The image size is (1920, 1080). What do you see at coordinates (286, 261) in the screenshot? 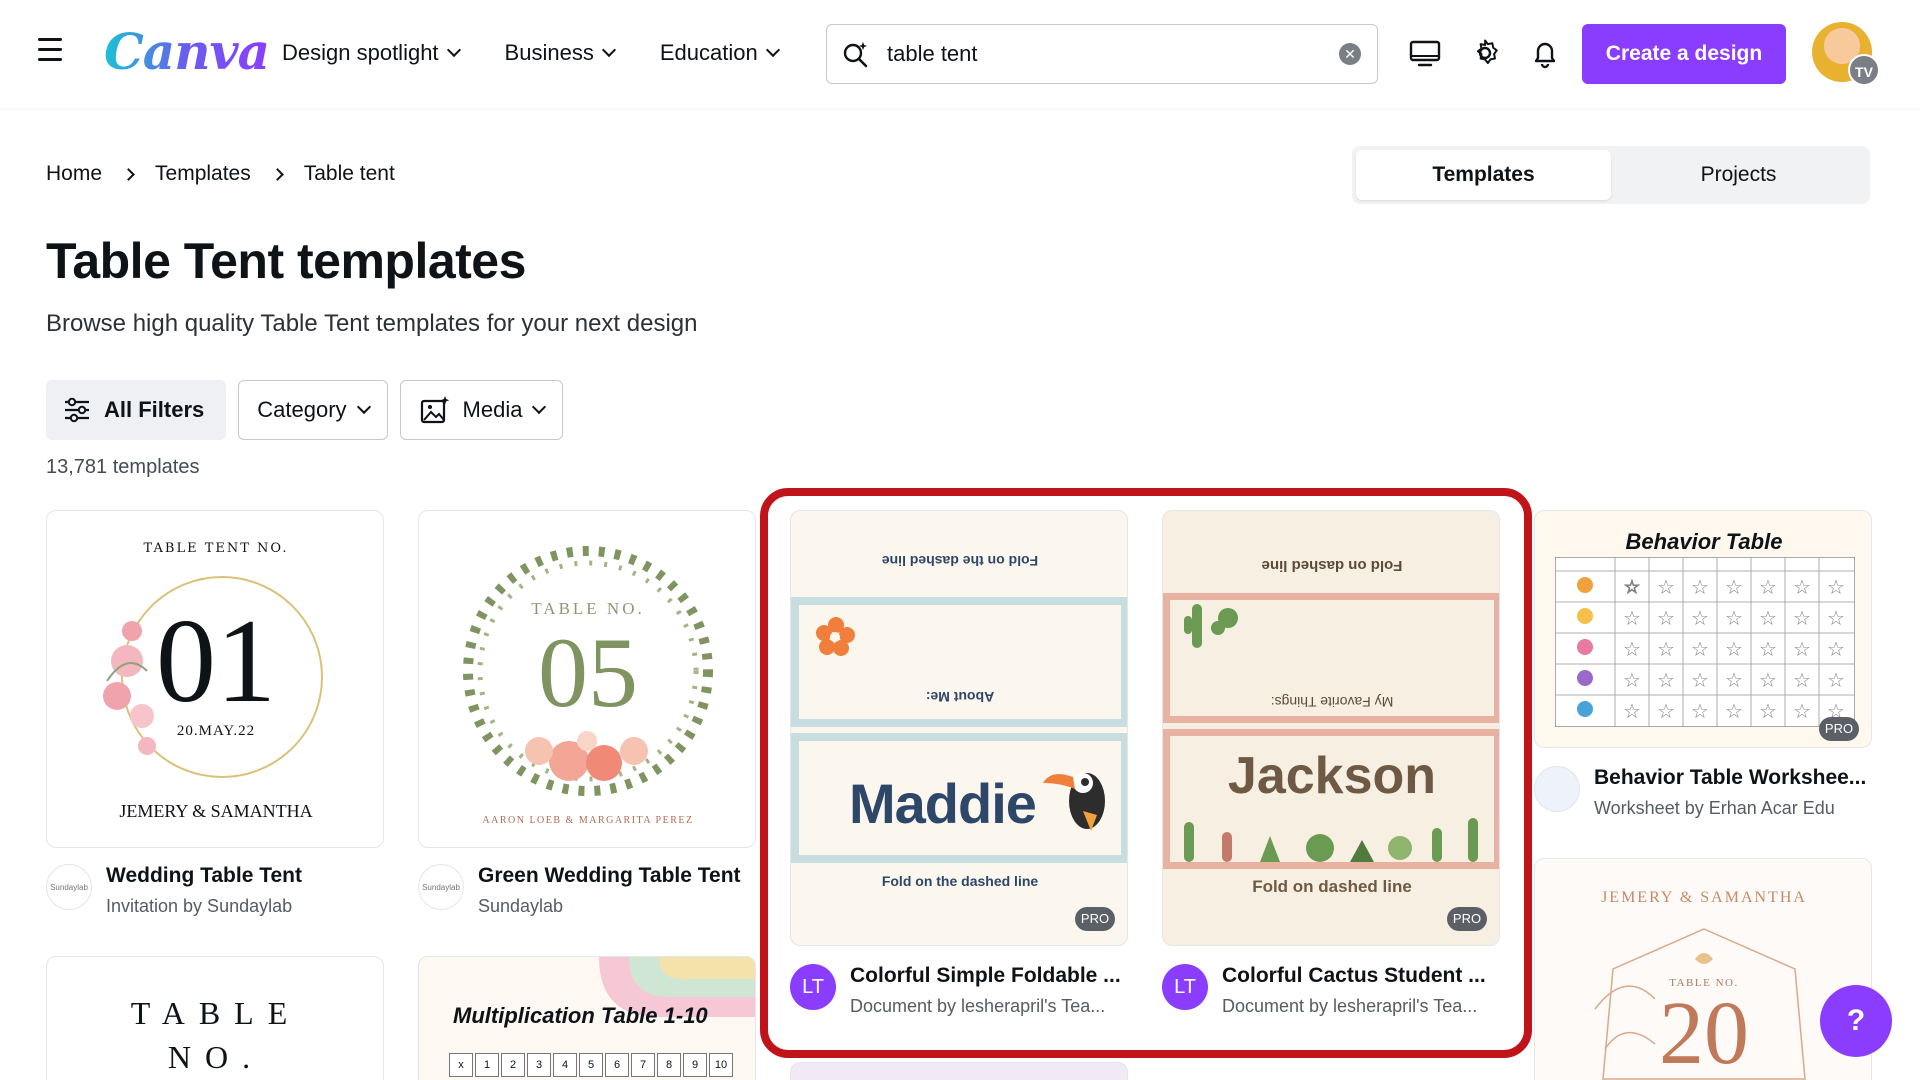
I see `page-title: Table Tent templates` at bounding box center [286, 261].